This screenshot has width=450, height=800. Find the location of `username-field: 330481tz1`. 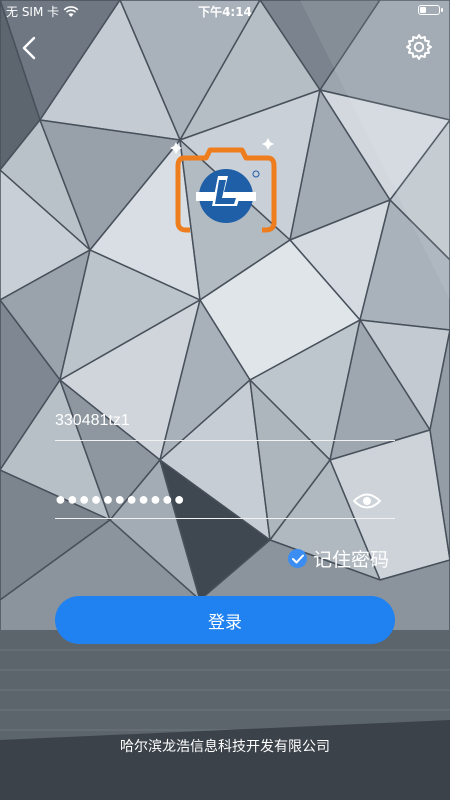

username-field: 330481tz1 is located at coordinates (225, 420).